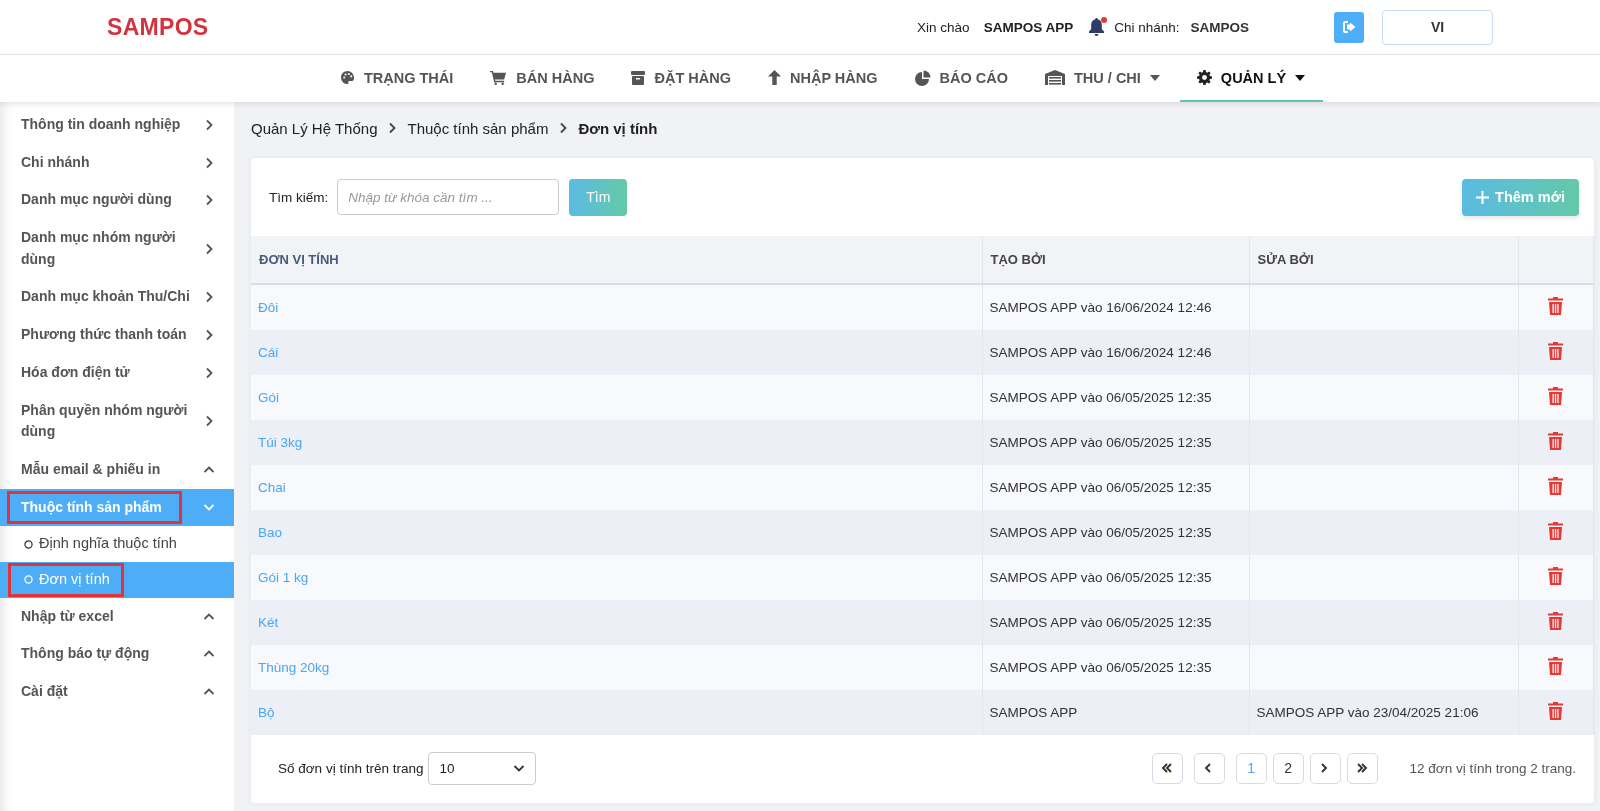 Image resolution: width=1600 pixels, height=811 pixels. What do you see at coordinates (618, 128) in the screenshot?
I see `breadcrumb-item: Đơn vị tính` at bounding box center [618, 128].